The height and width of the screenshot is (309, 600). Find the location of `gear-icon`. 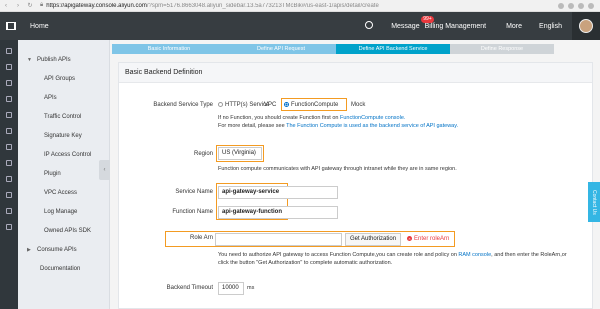

gear-icon is located at coordinates (9, 67).